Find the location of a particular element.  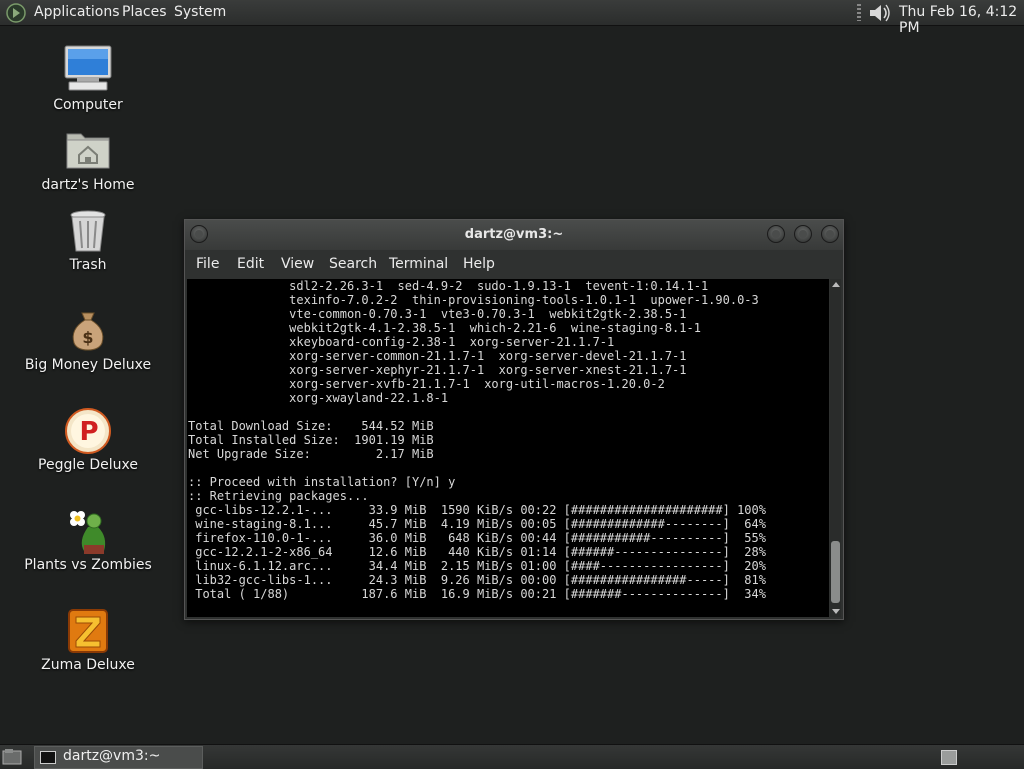

workspace-switcher-icon is located at coordinates (949, 757).